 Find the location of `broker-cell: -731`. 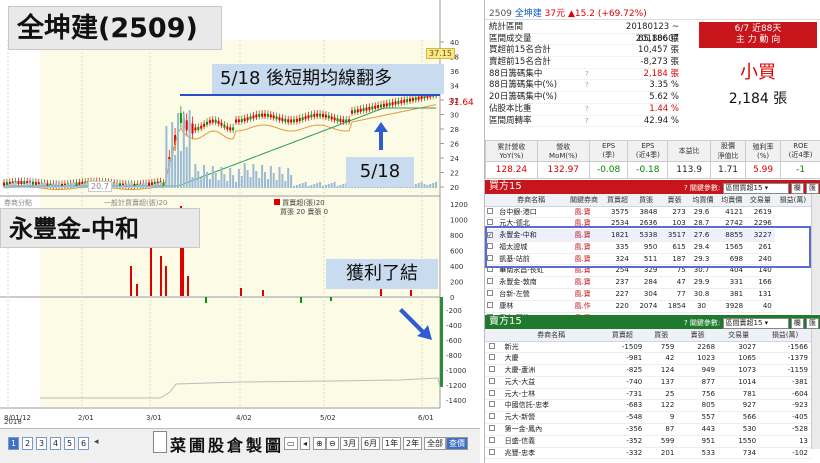

broker-cell: -731 is located at coordinates (622, 394).